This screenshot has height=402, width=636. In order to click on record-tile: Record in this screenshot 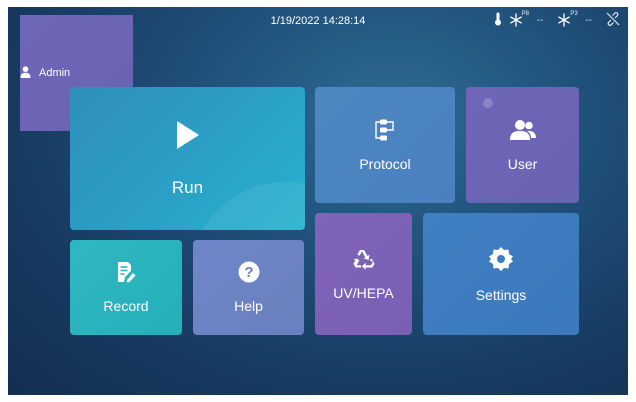, I will do `click(126, 287)`.